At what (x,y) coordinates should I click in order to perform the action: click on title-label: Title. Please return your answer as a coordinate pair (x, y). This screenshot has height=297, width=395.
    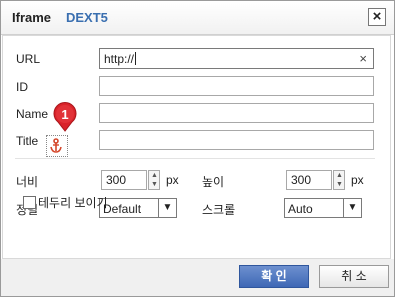
    Looking at the image, I should click on (27, 141).